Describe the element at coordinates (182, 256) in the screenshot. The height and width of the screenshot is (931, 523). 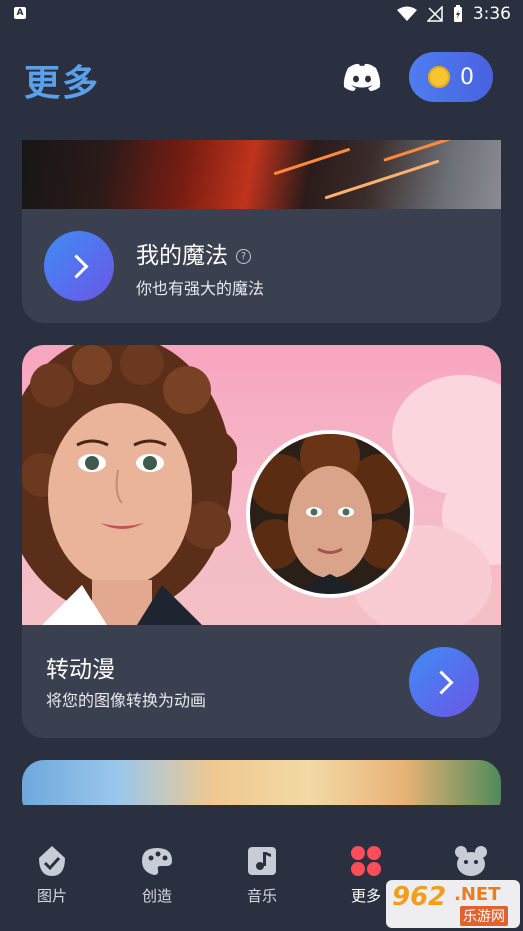
I see `my-magic-title-text: 我的魔法` at that location.